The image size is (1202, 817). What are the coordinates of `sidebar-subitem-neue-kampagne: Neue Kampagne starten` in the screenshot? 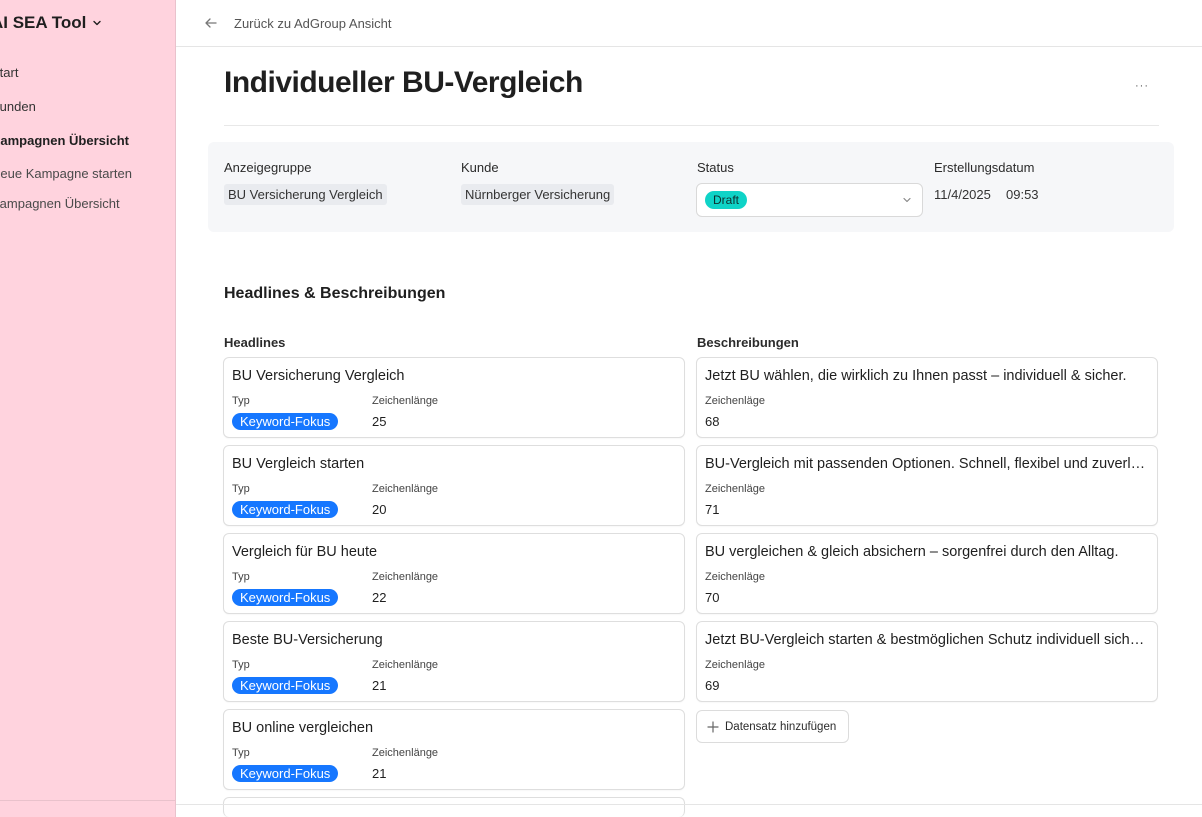 It's located at (66, 173).